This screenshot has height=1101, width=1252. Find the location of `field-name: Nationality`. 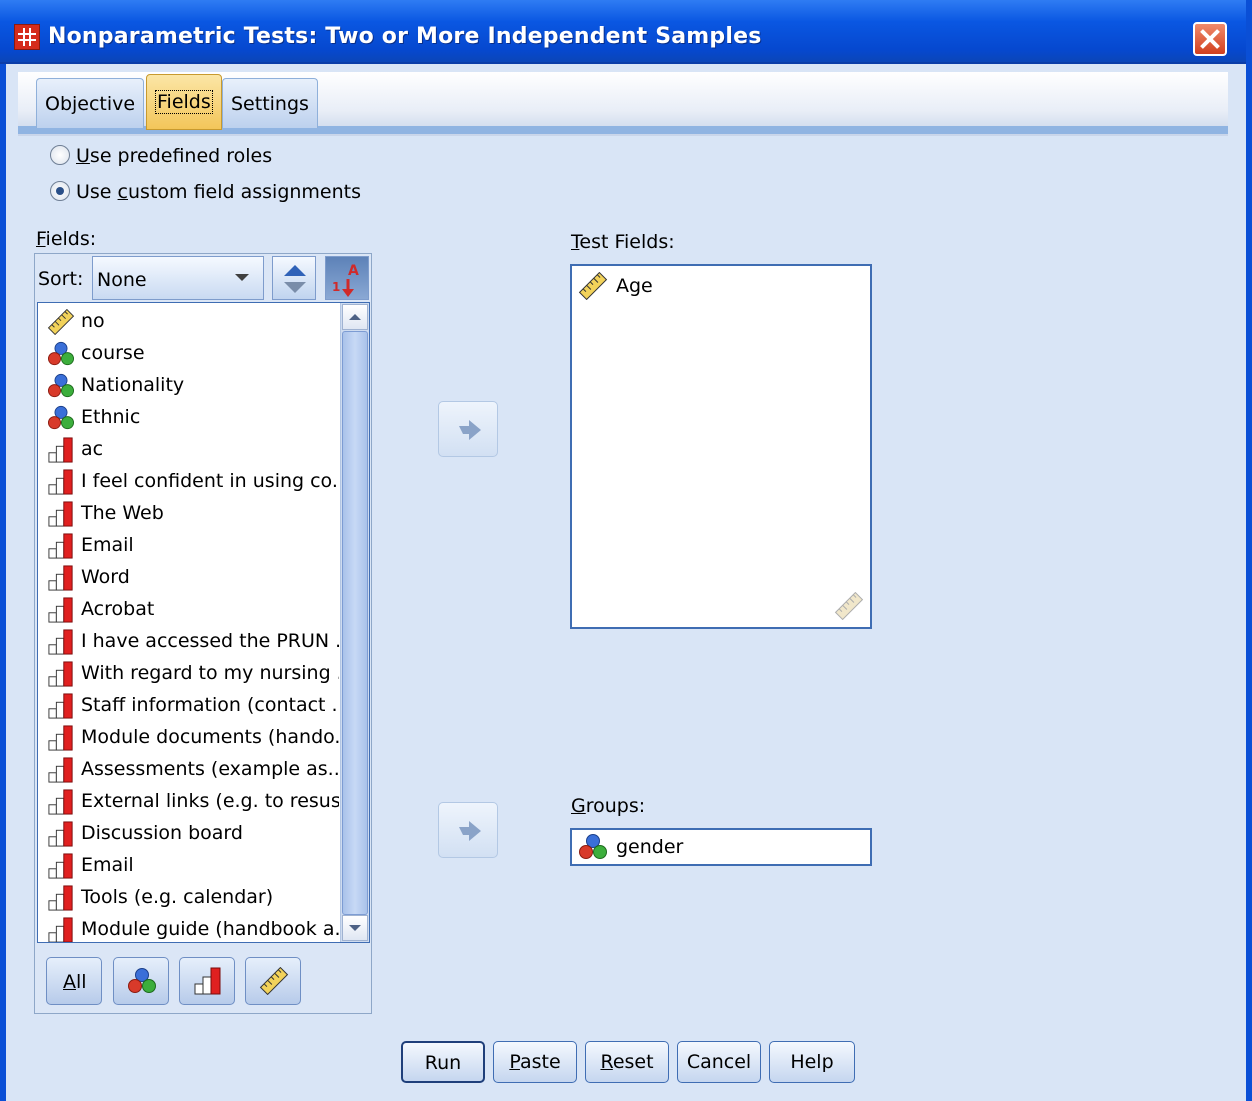

field-name: Nationality is located at coordinates (133, 385).